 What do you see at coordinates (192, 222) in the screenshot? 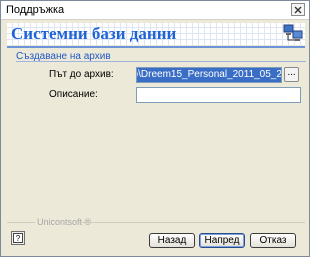
I see `footer-divider-right` at bounding box center [192, 222].